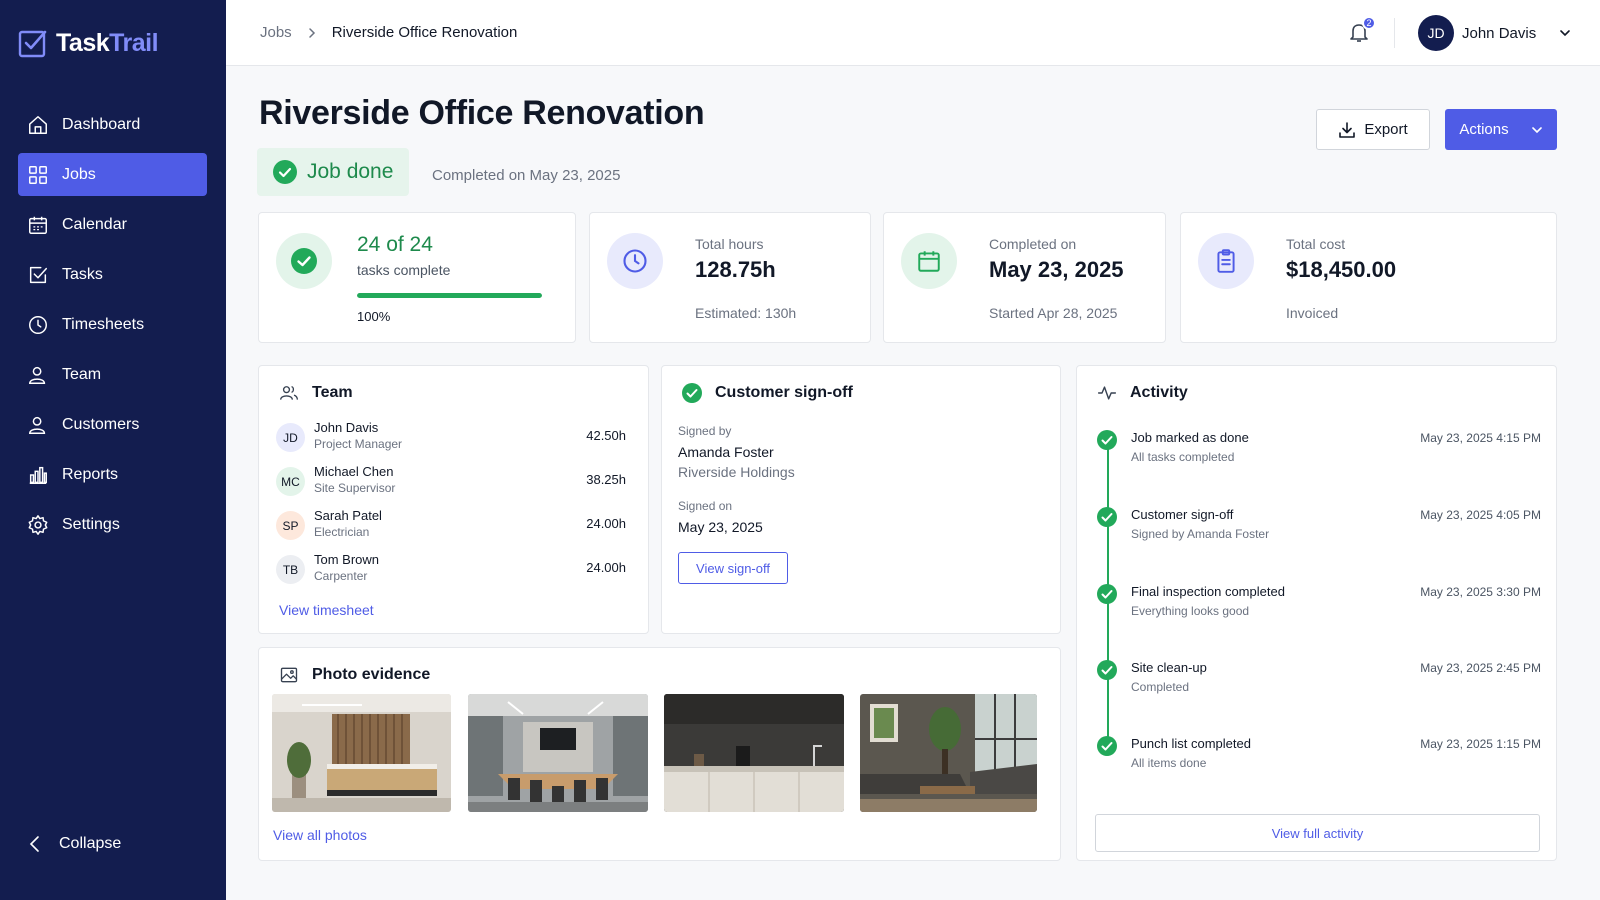 The width and height of the screenshot is (1600, 900). What do you see at coordinates (112, 224) in the screenshot?
I see `sidebar-item-calendar: Calendar` at bounding box center [112, 224].